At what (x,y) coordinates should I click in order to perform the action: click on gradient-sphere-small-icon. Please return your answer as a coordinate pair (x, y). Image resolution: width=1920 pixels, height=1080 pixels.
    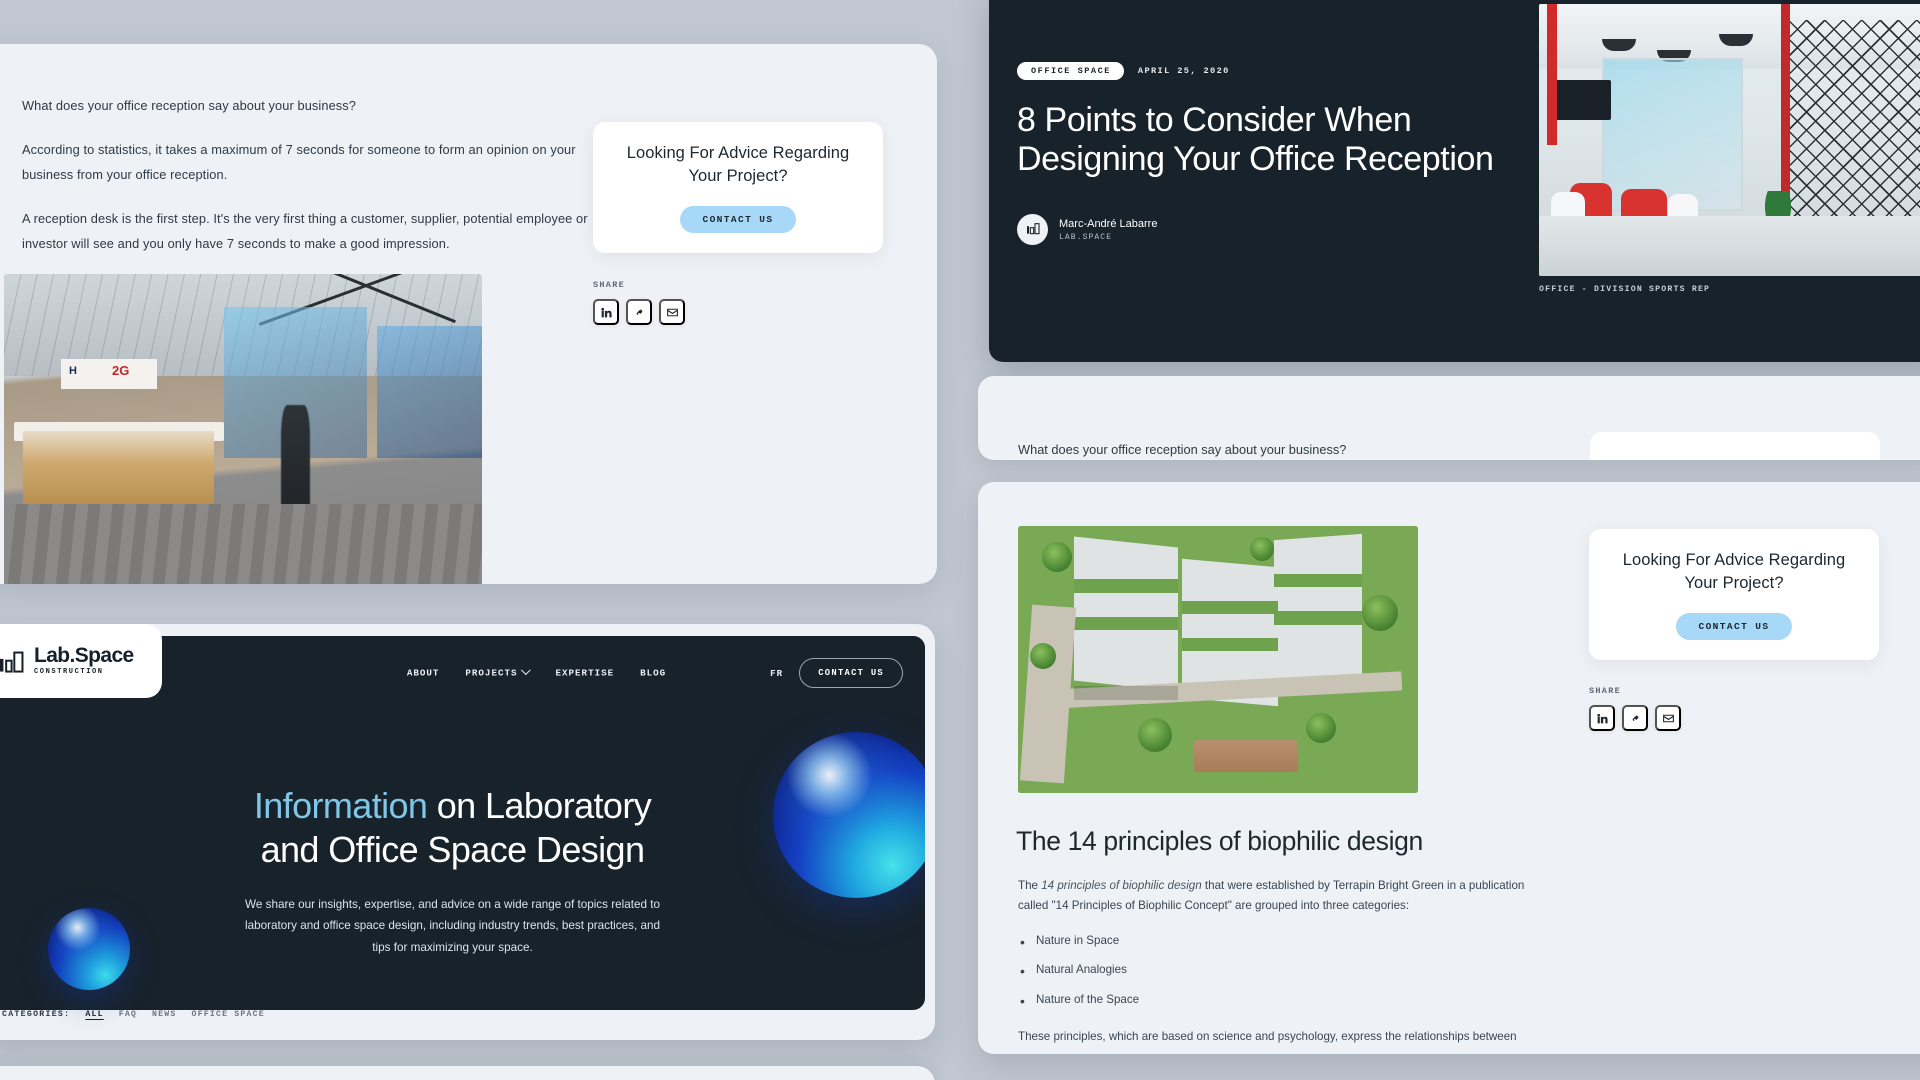
    Looking at the image, I should click on (89, 949).